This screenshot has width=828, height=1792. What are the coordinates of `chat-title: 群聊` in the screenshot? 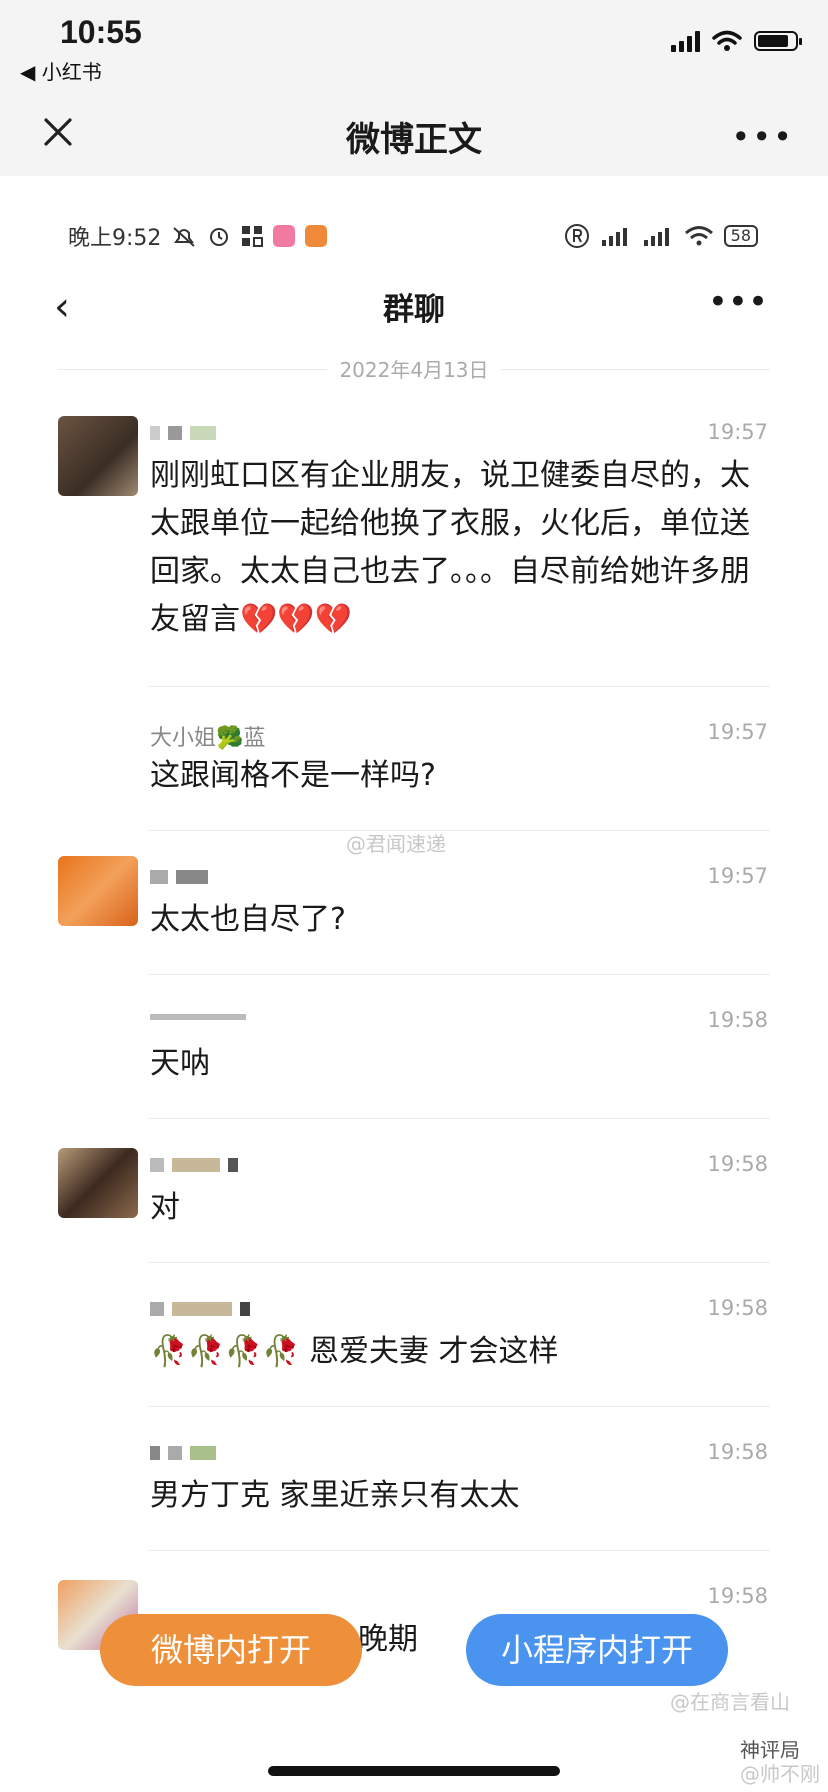 It's located at (414, 310).